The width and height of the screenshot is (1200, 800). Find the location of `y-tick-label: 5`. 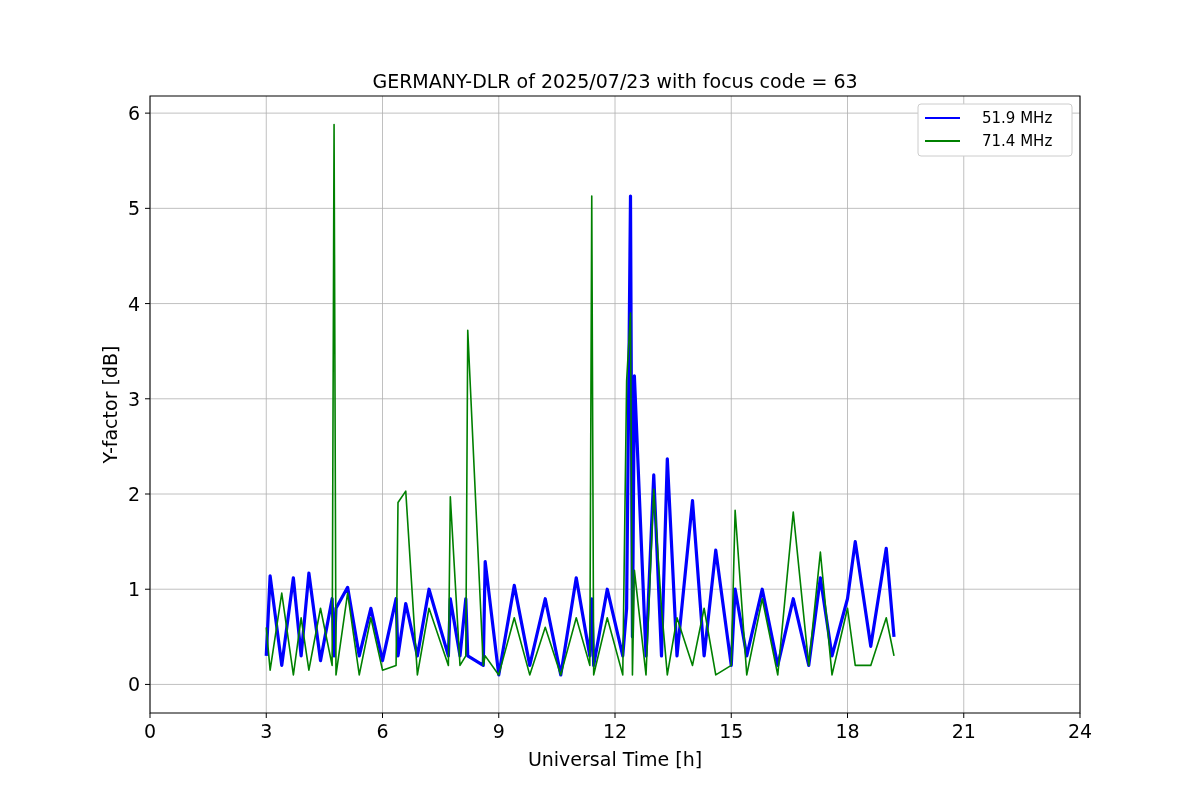

y-tick-label: 5 is located at coordinates (133, 208).